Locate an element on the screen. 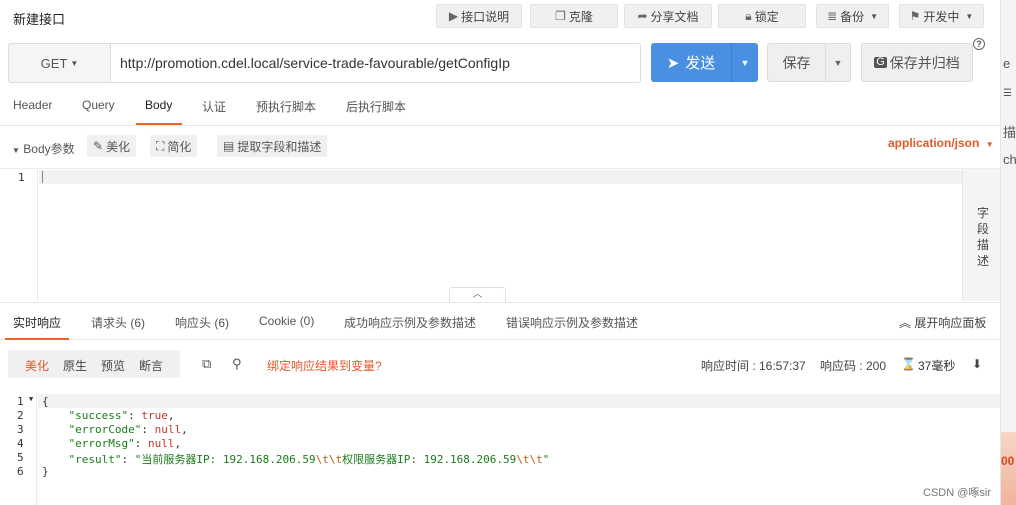 The image size is (1016, 505). beautify-label: 美化 is located at coordinates (118, 146).